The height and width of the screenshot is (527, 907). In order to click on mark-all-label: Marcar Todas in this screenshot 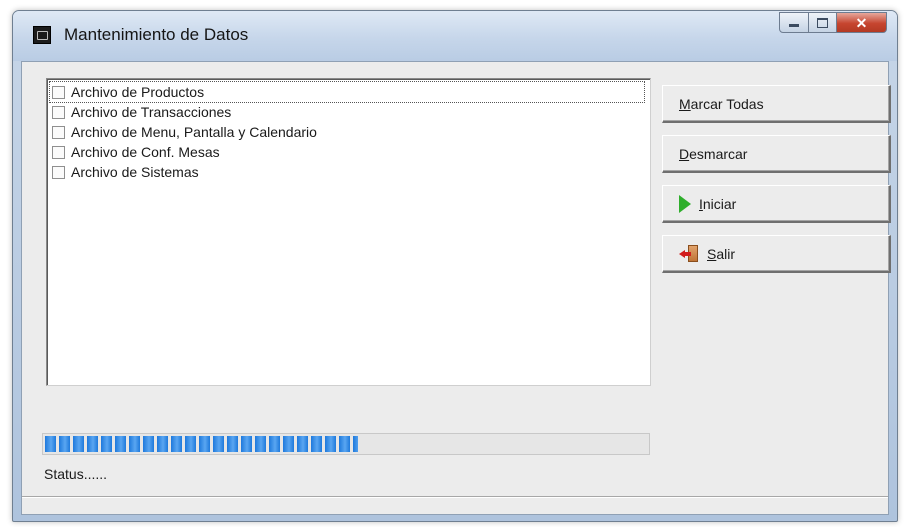, I will do `click(721, 103)`.